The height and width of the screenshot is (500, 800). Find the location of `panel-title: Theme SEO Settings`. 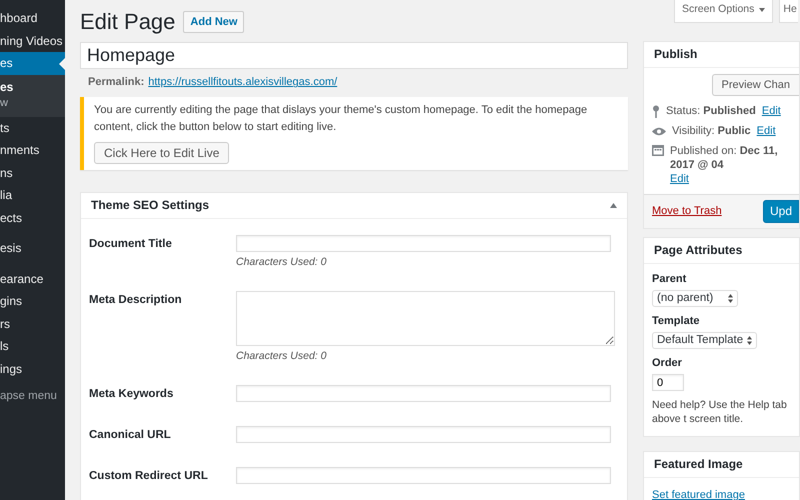

panel-title: Theme SEO Settings is located at coordinates (150, 205).